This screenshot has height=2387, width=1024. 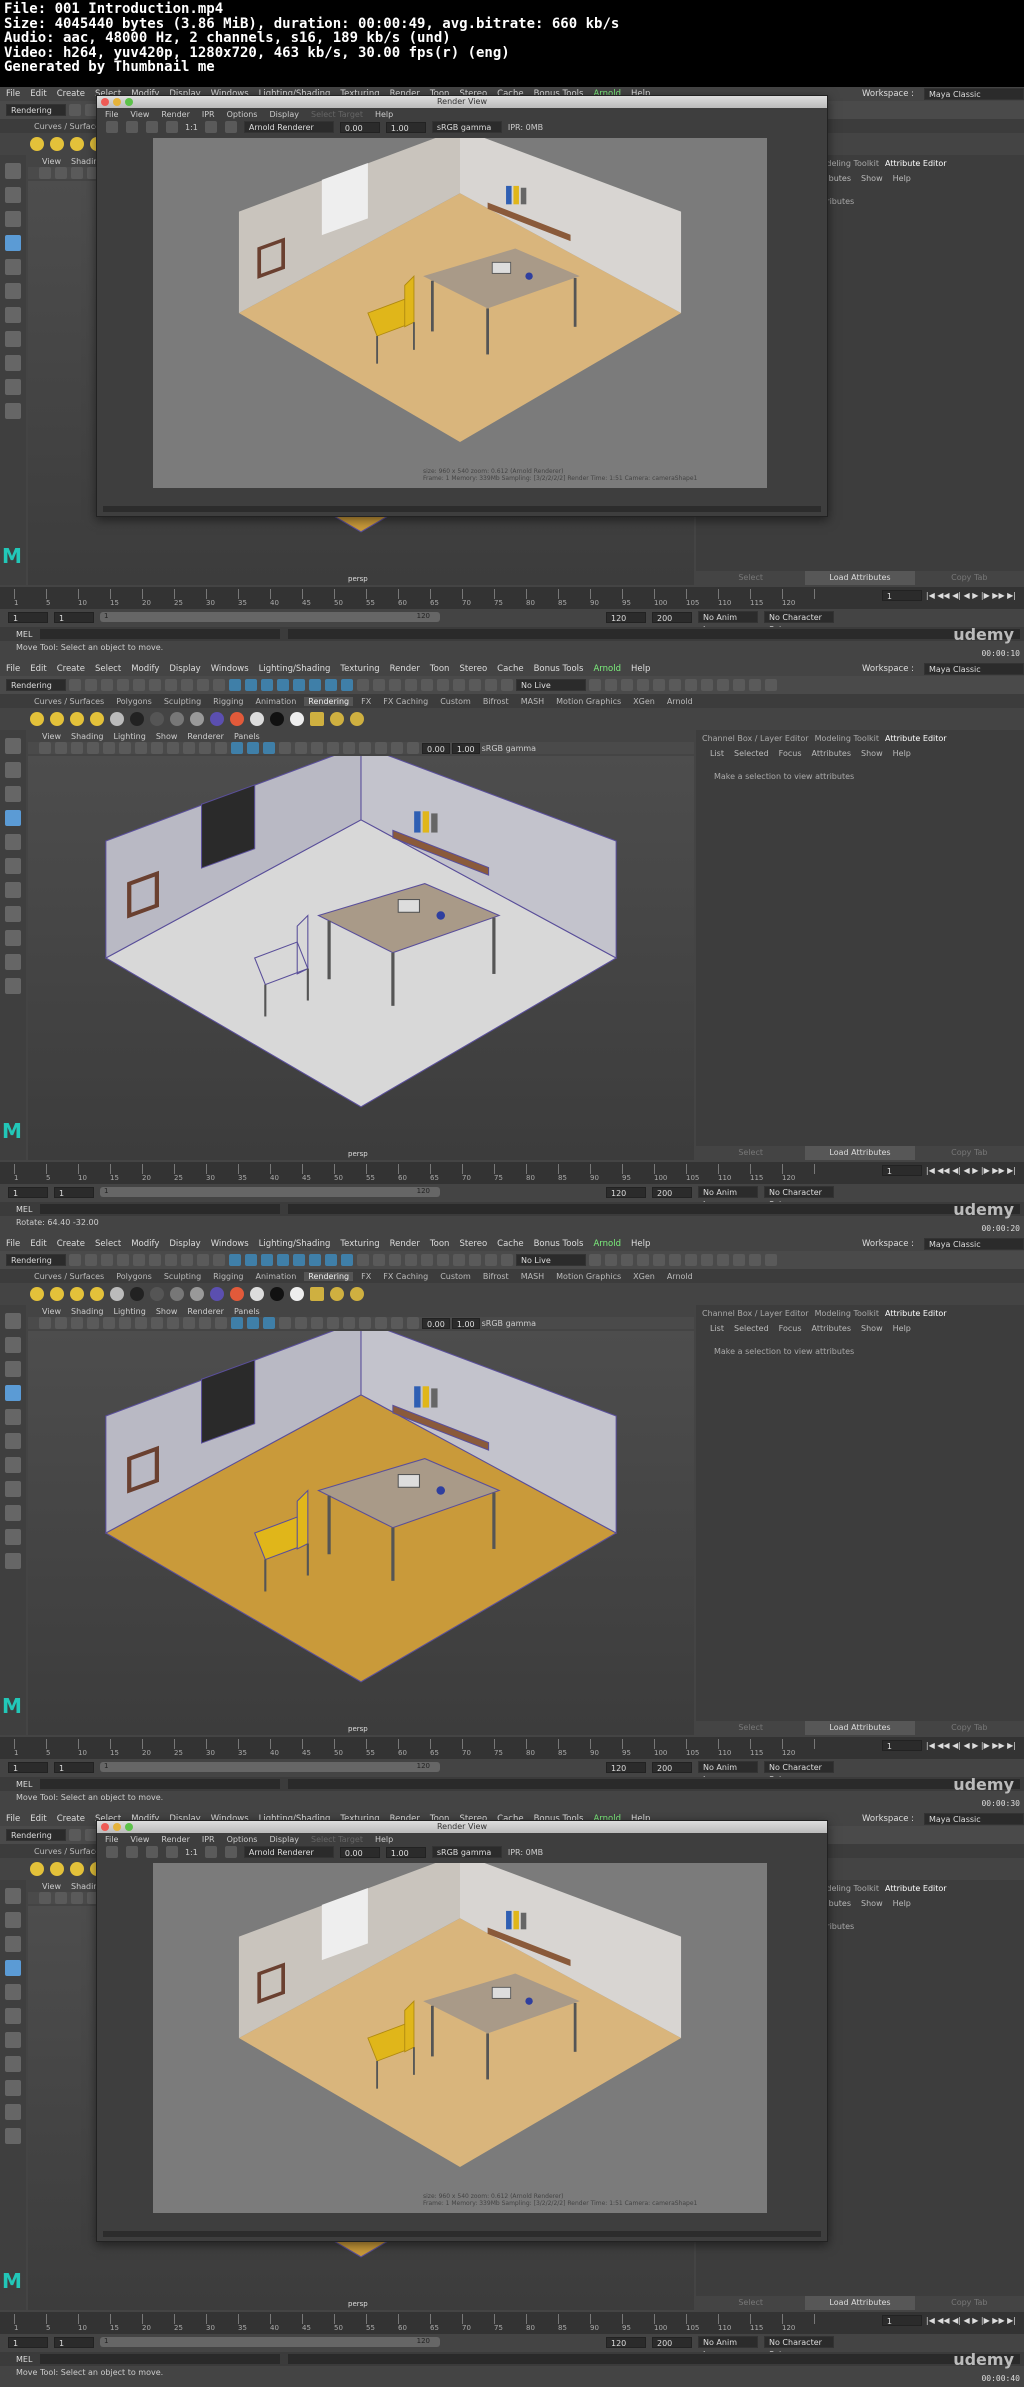 What do you see at coordinates (87, 736) in the screenshot?
I see `panel-menu-item: Shading` at bounding box center [87, 736].